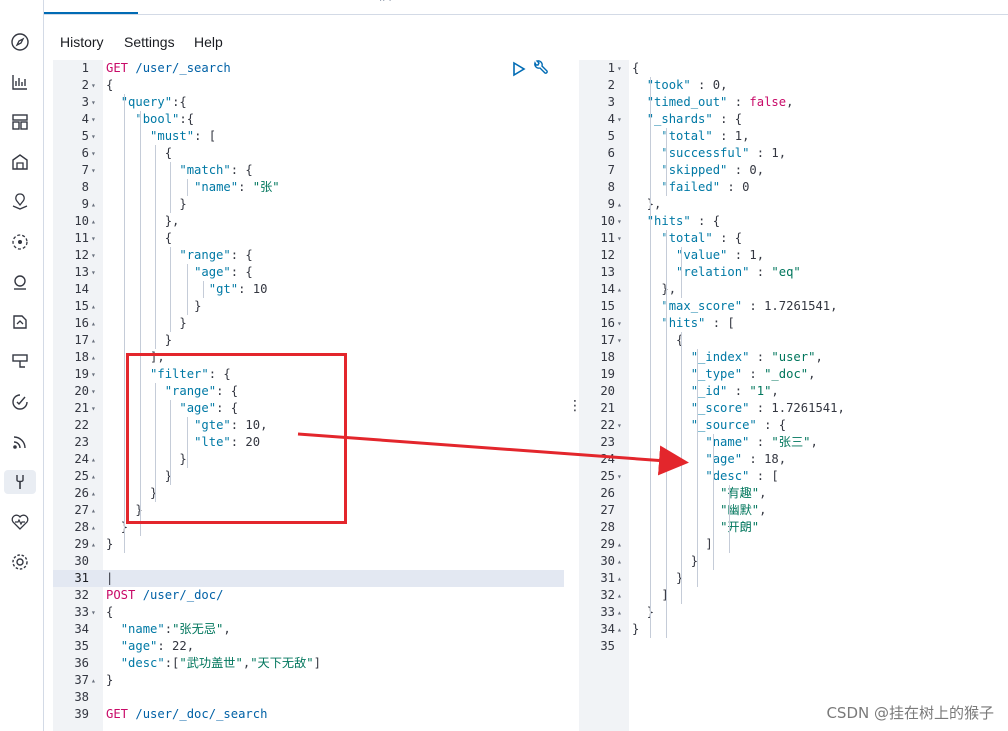 The height and width of the screenshot is (731, 1008). Describe the element at coordinates (308, 612) in the screenshot. I see `request-line: 33 ▾ {` at that location.